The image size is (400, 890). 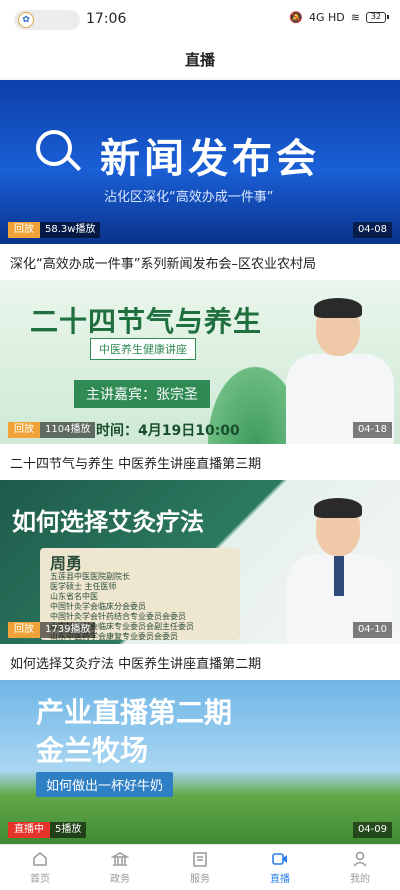 What do you see at coordinates (40, 867) in the screenshot?
I see `tab-home: 首页` at bounding box center [40, 867].